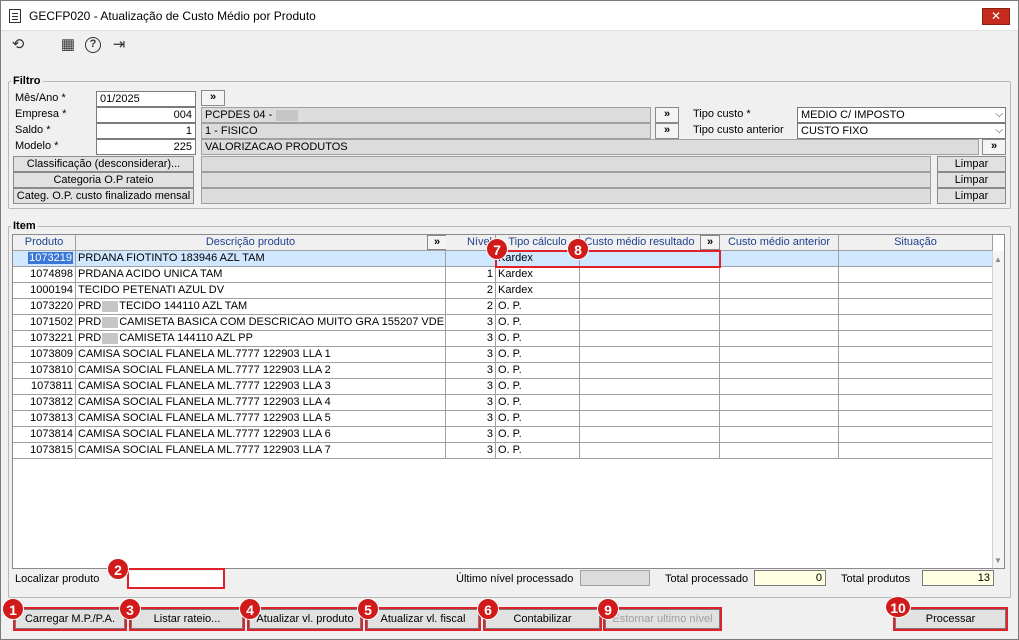  What do you see at coordinates (44, 435) in the screenshot?
I see `cell-produto: 1073814` at bounding box center [44, 435].